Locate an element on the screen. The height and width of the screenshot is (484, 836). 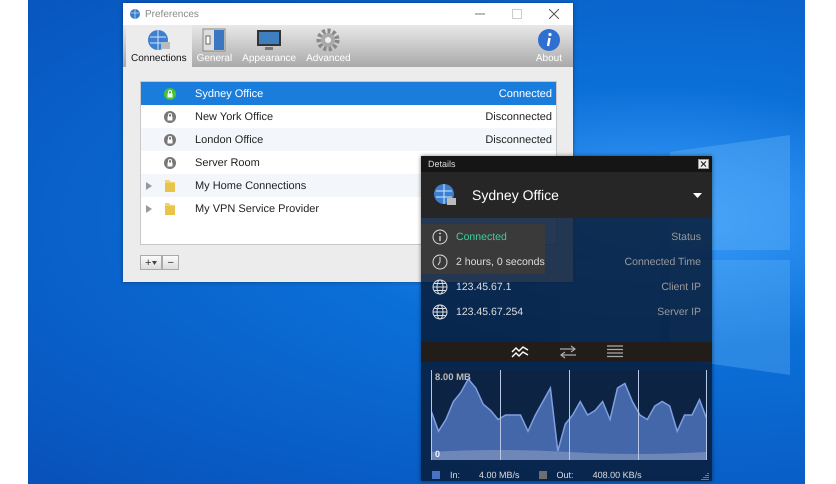
detail-value: 123.45.67.1 is located at coordinates (484, 286).